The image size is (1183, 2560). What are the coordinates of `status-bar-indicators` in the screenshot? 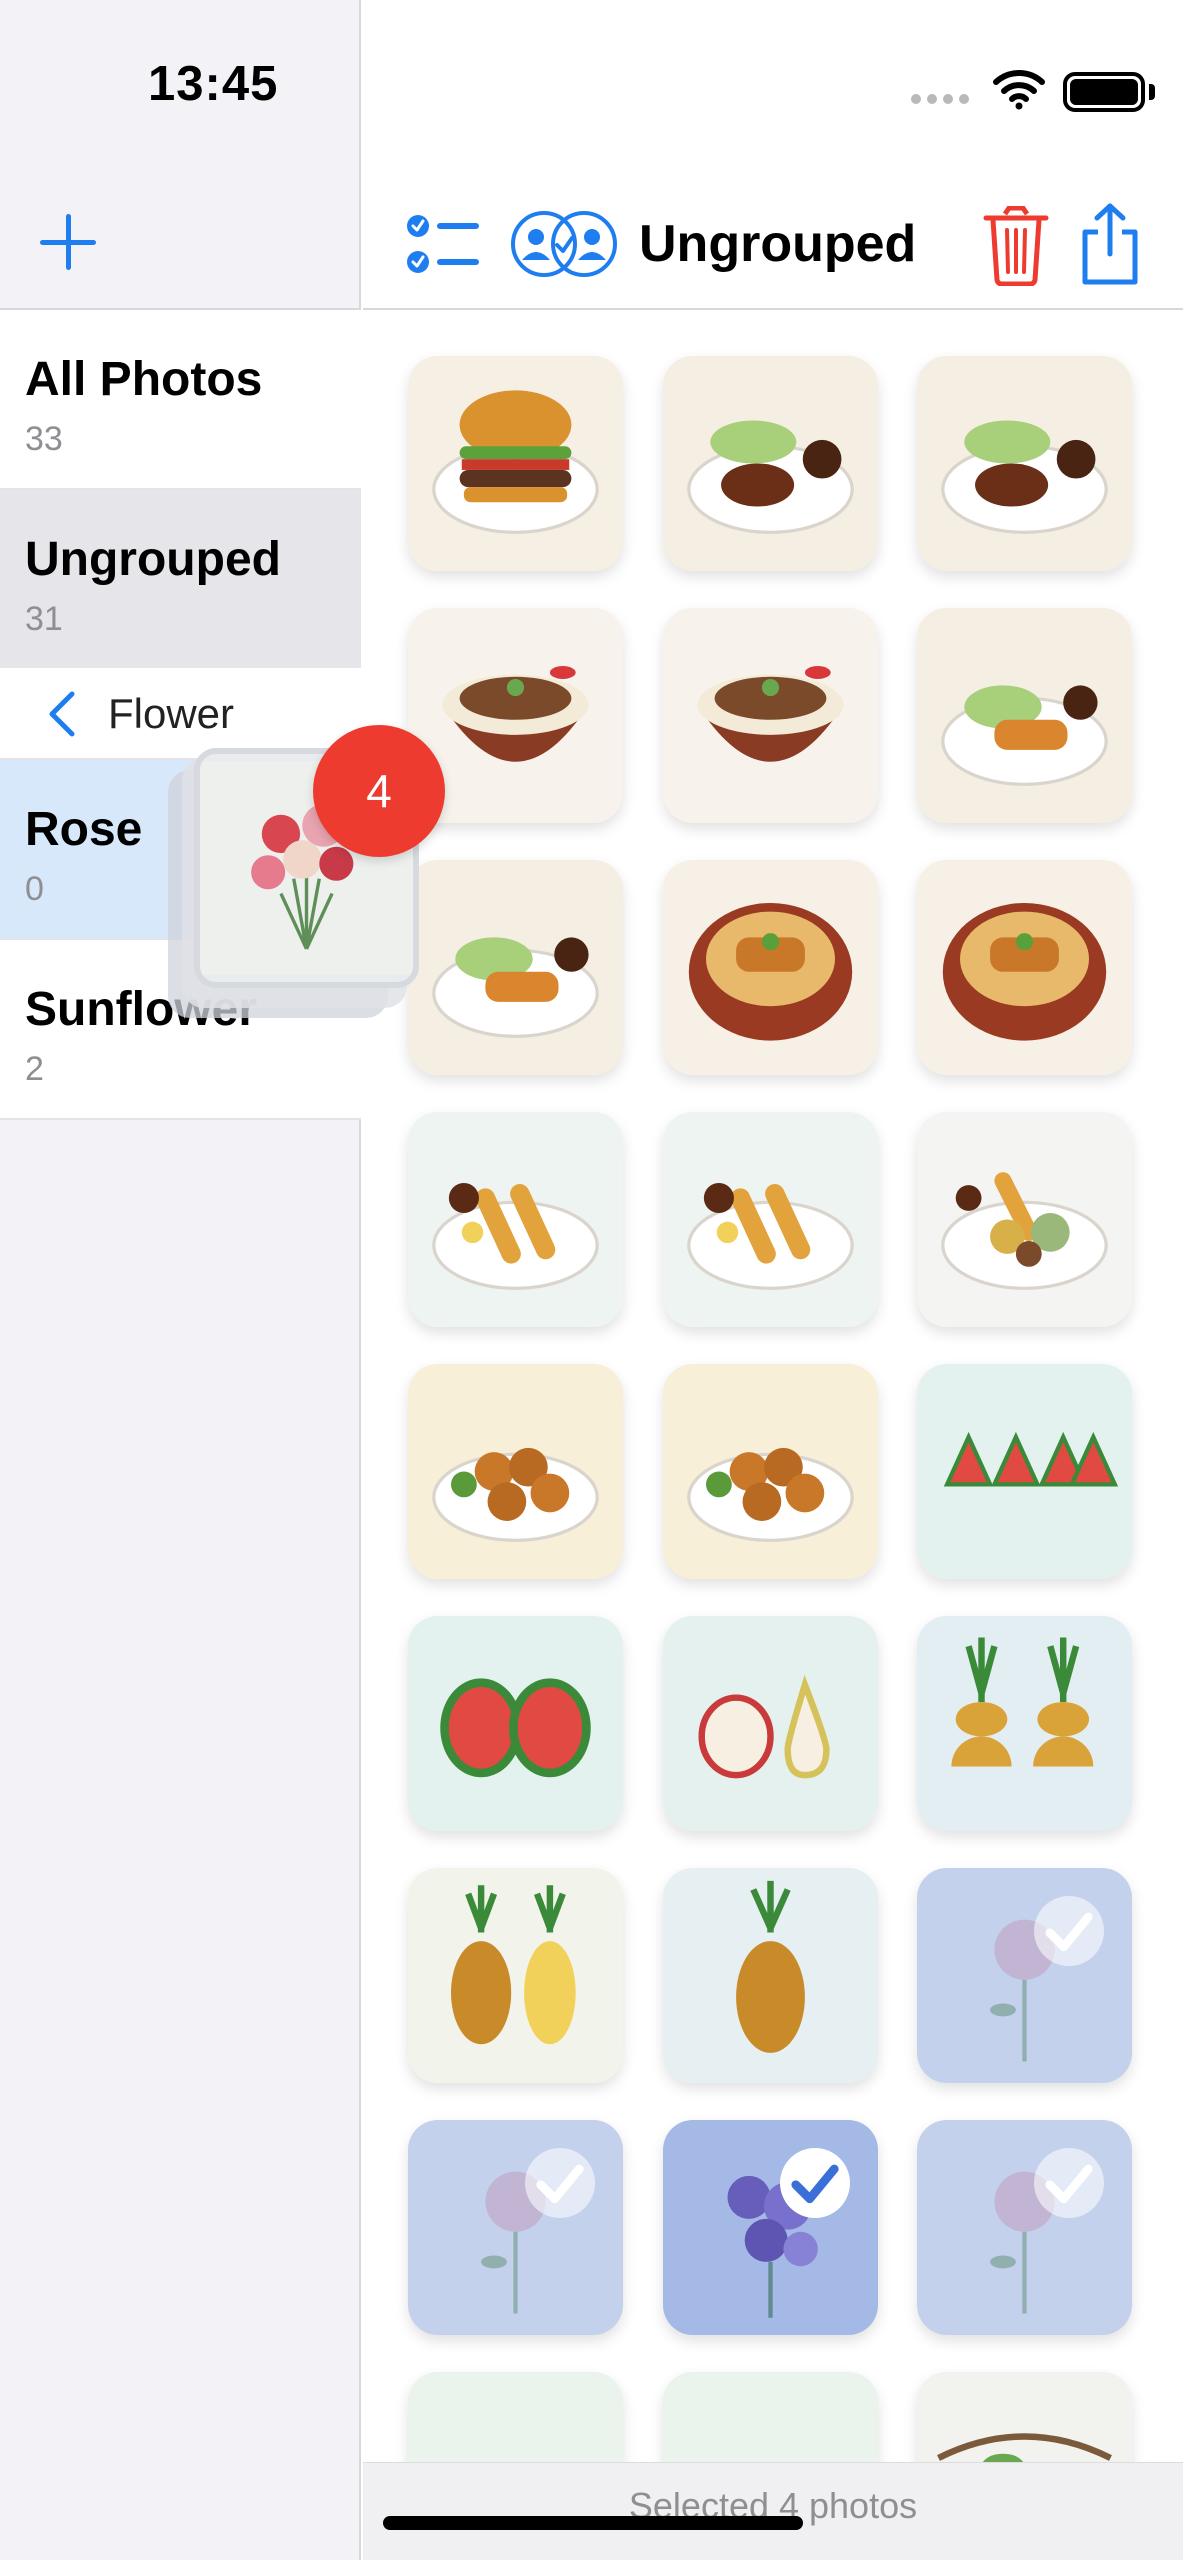 It's located at (1033, 90).